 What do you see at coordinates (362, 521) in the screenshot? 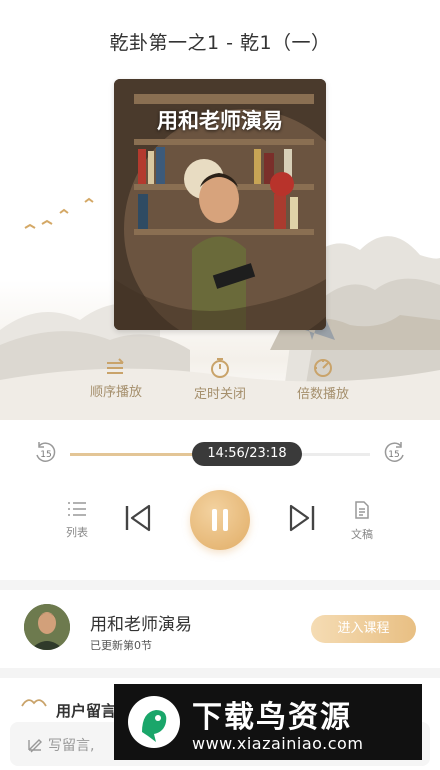
I see `script-button: 文稿` at bounding box center [362, 521].